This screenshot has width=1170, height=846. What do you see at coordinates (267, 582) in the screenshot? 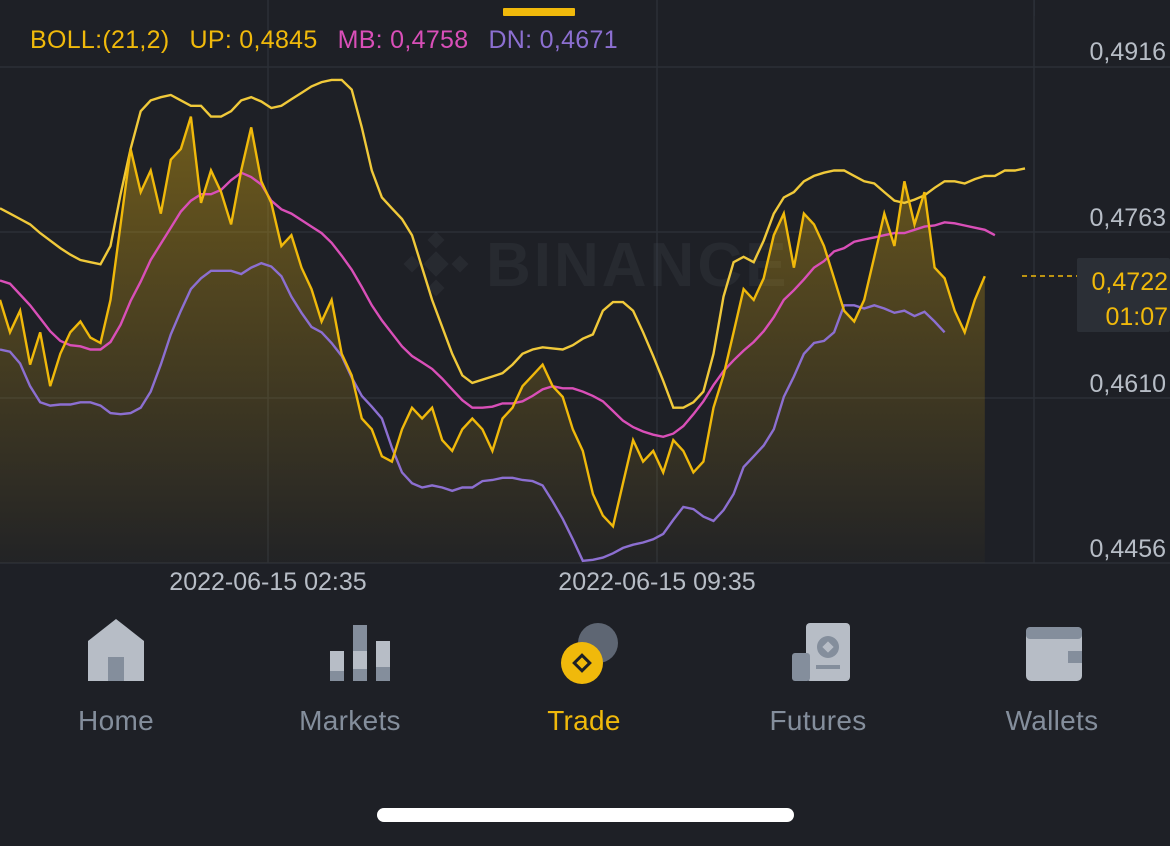
I see `x-tick-label: 2022-06-15 02:35` at bounding box center [267, 582].